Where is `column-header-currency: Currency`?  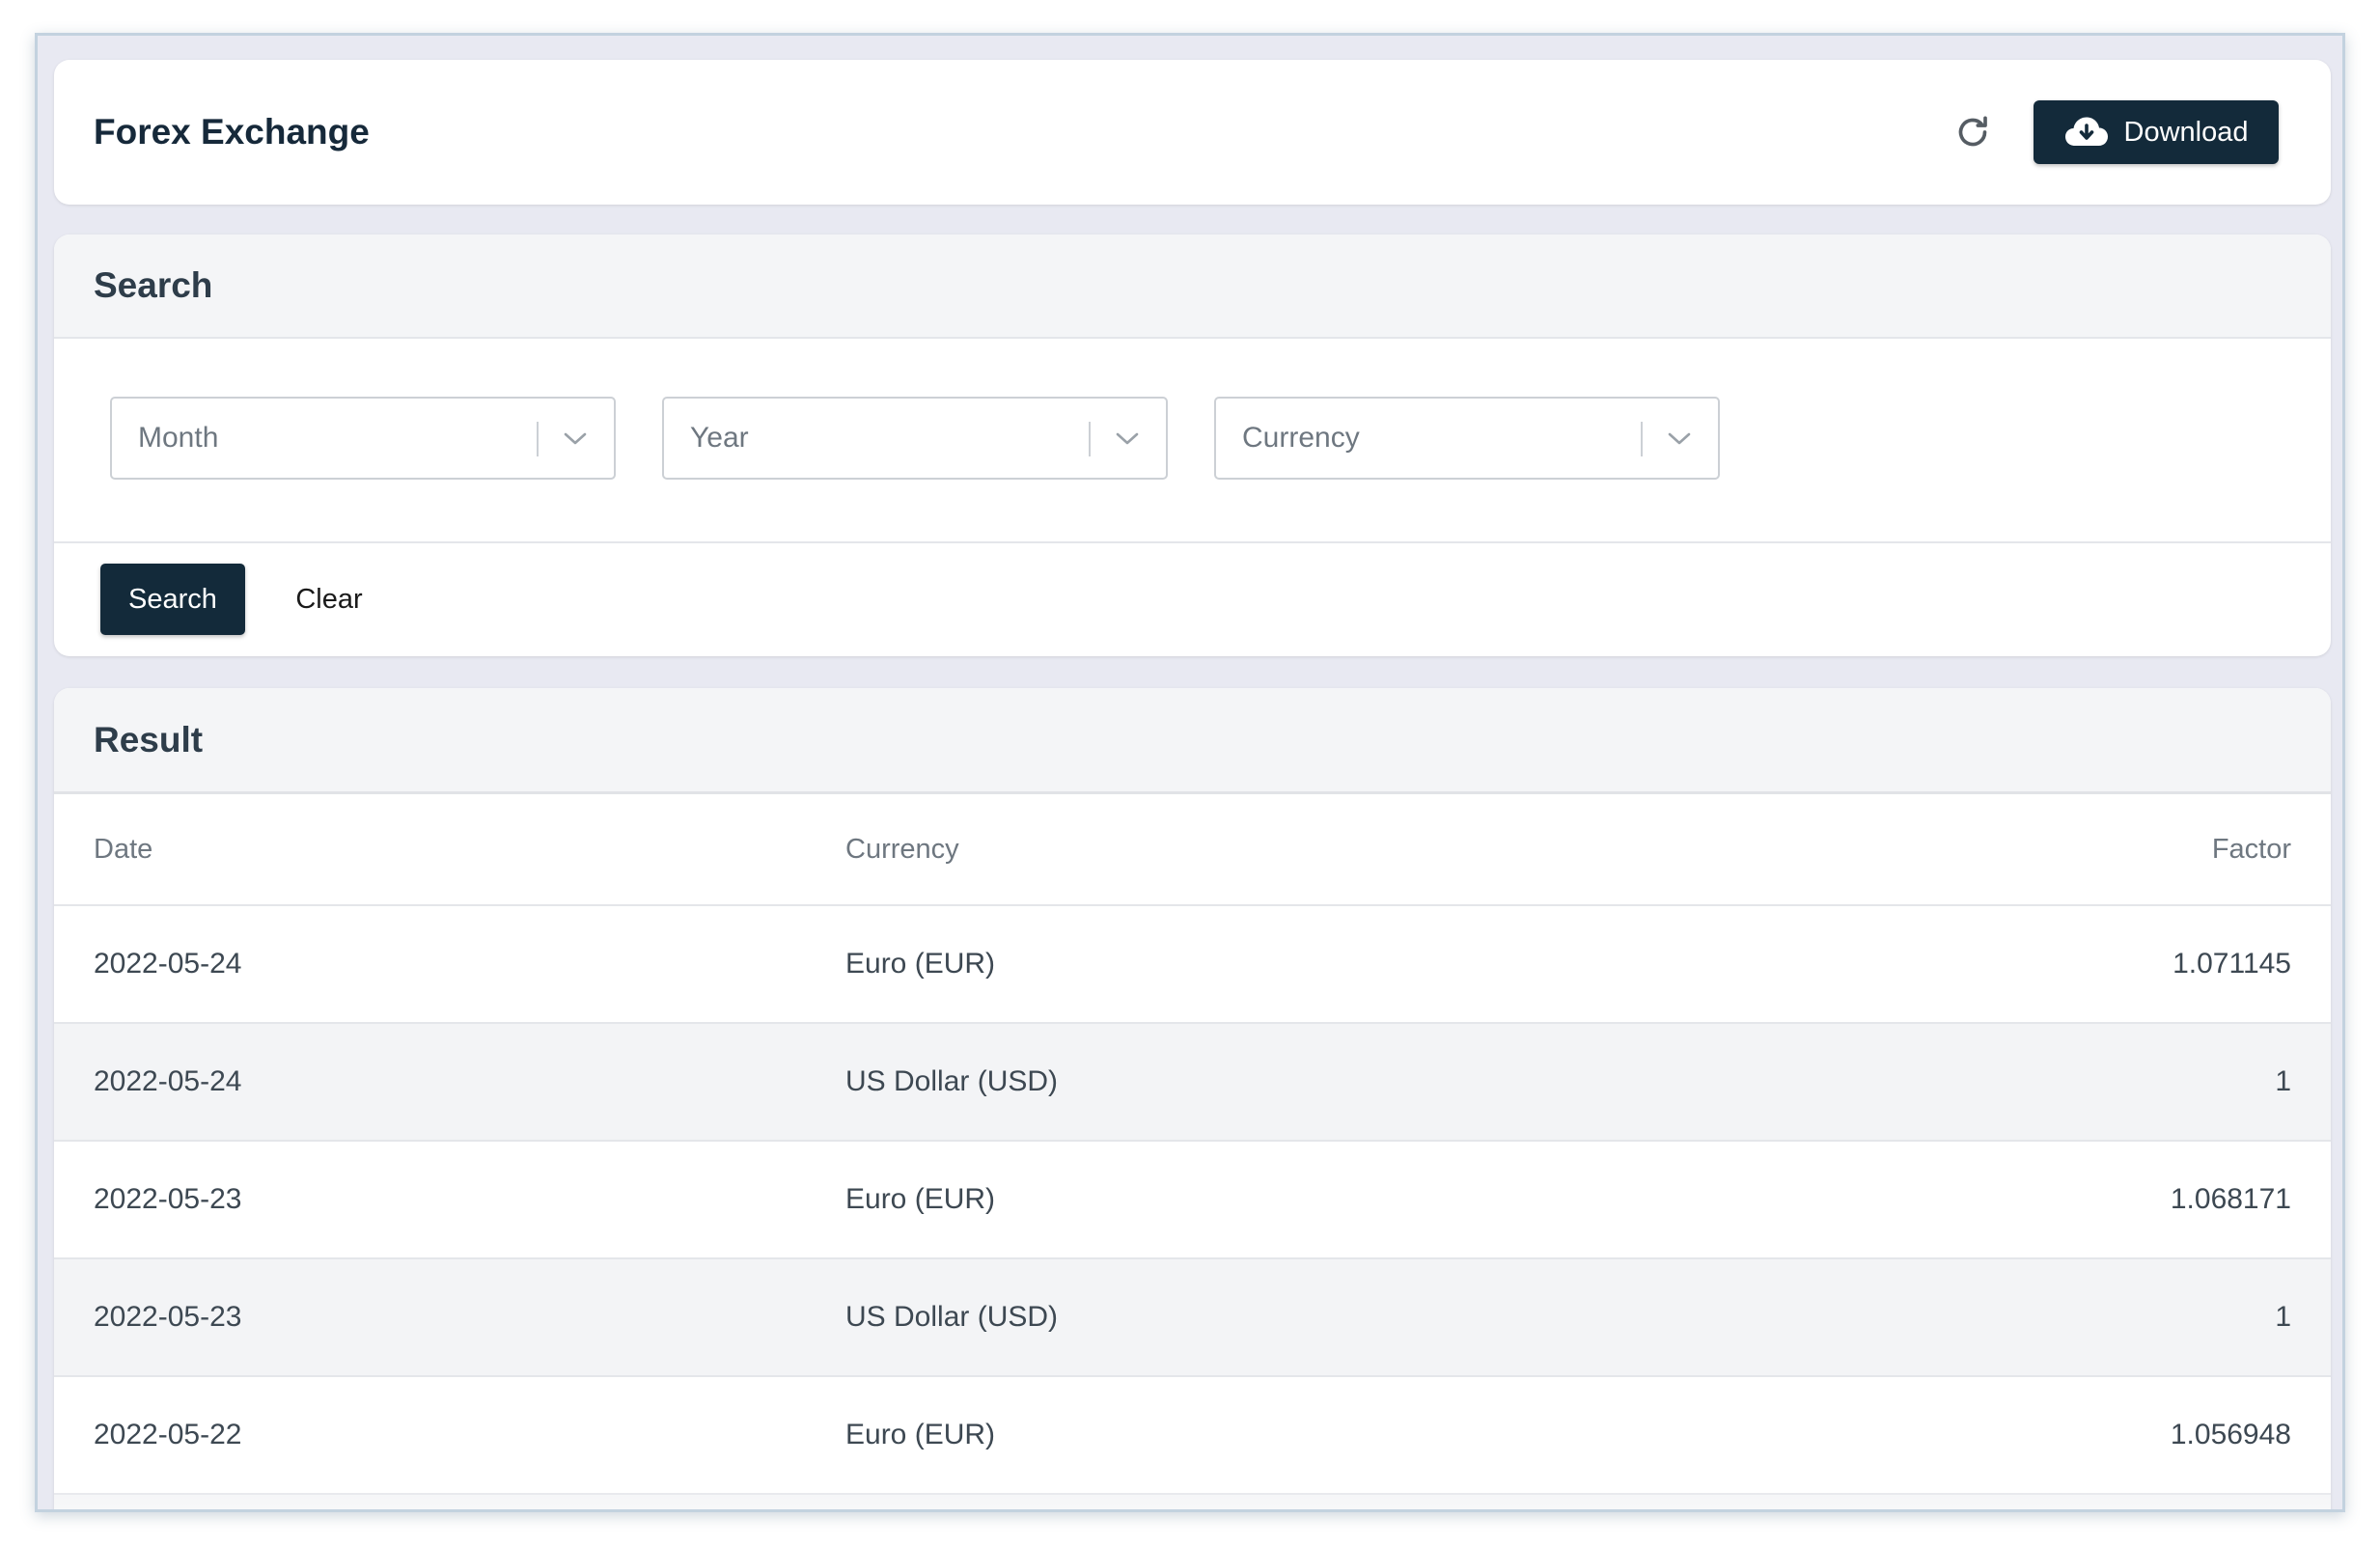
column-header-currency: Currency is located at coordinates (902, 849).